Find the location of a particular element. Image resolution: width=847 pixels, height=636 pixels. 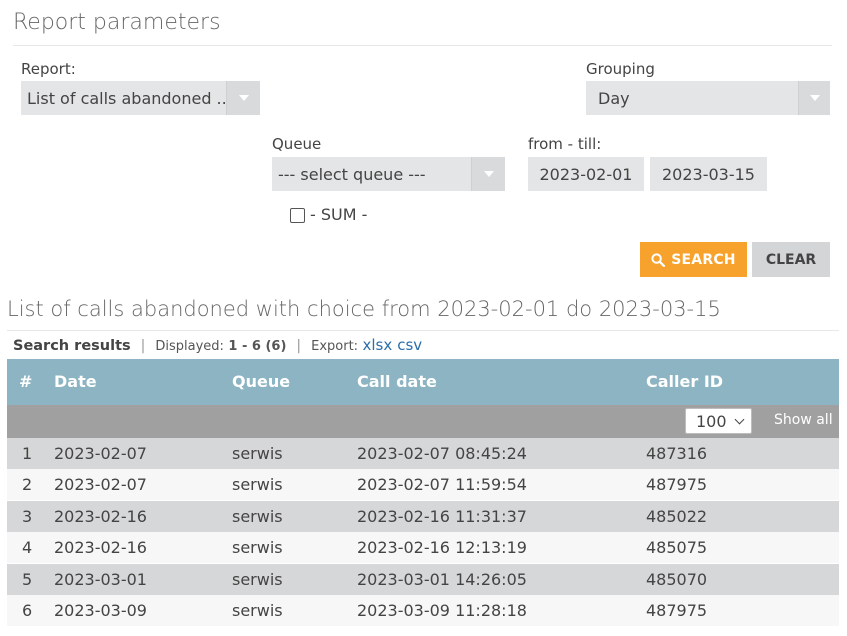

cell-number: 4 is located at coordinates (27, 548).